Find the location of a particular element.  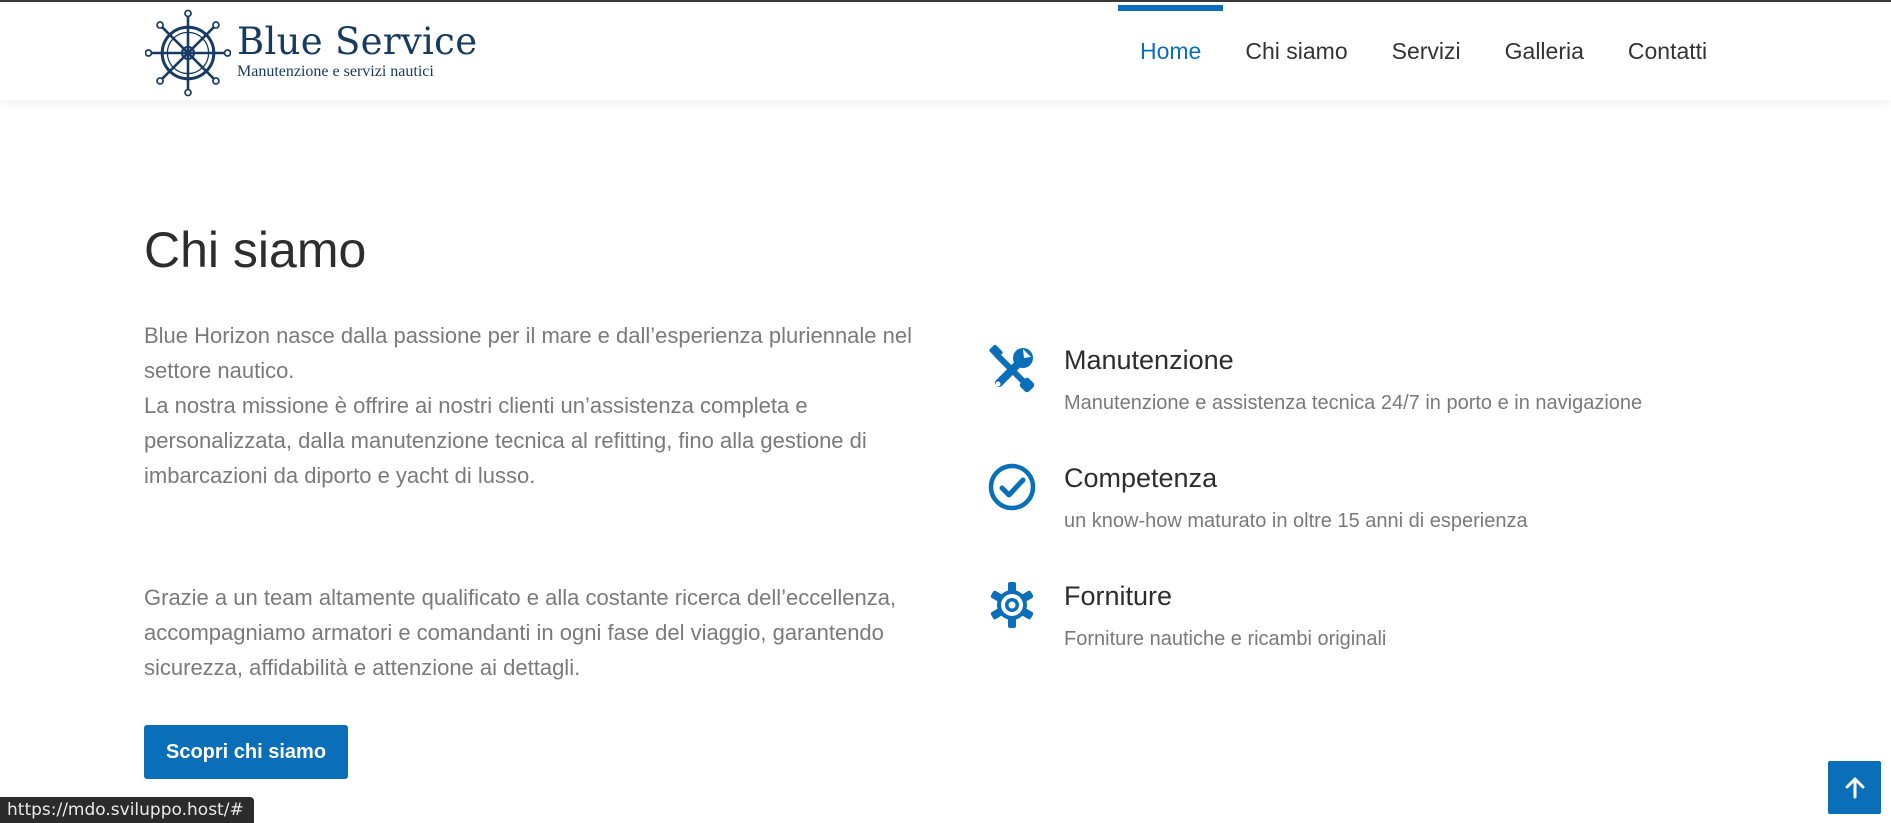

feature-title: Competenza is located at coordinates (1141, 478).